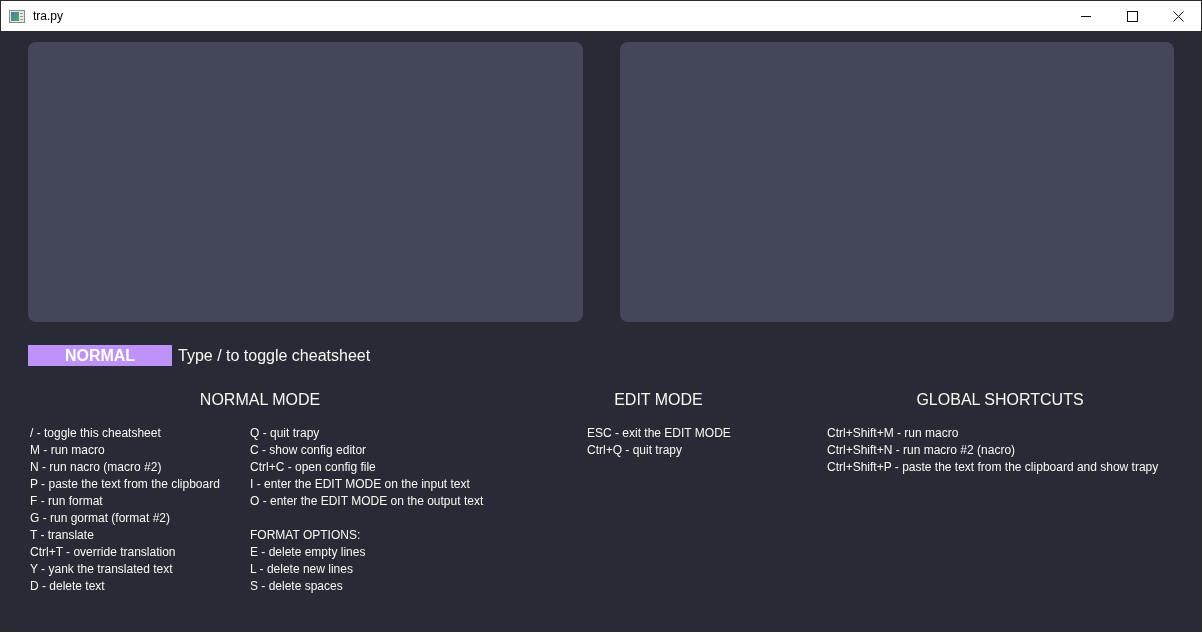  What do you see at coordinates (993, 467) in the screenshot?
I see `shortcut-line: Ctrl+Shift+P - paste the text from the clipboard and show trapy` at bounding box center [993, 467].